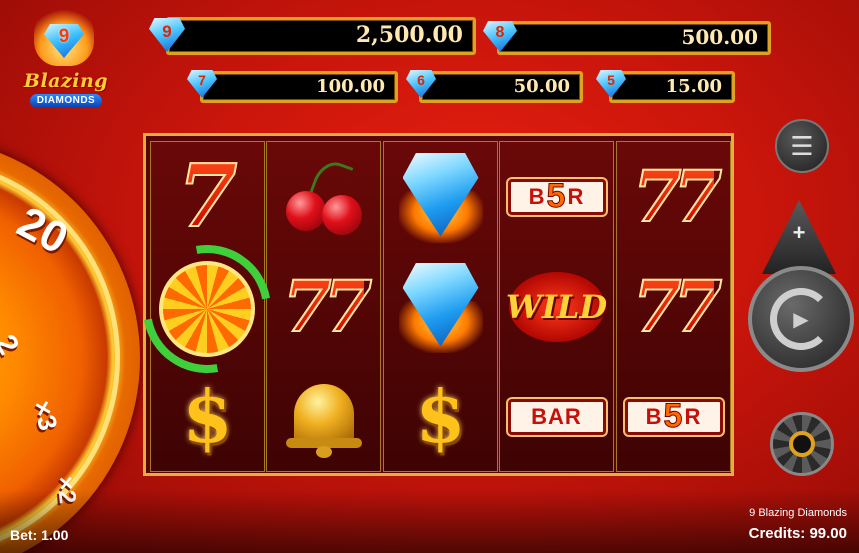  What do you see at coordinates (66, 101) in the screenshot?
I see `logo-subtitle: DIAMONDS` at bounding box center [66, 101].